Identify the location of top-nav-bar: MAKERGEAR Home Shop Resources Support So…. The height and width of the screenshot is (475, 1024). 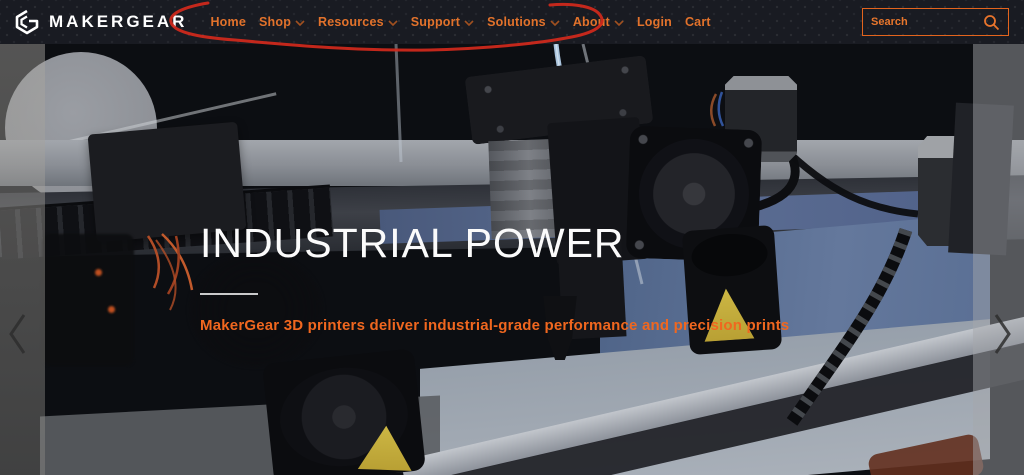
(512, 22).